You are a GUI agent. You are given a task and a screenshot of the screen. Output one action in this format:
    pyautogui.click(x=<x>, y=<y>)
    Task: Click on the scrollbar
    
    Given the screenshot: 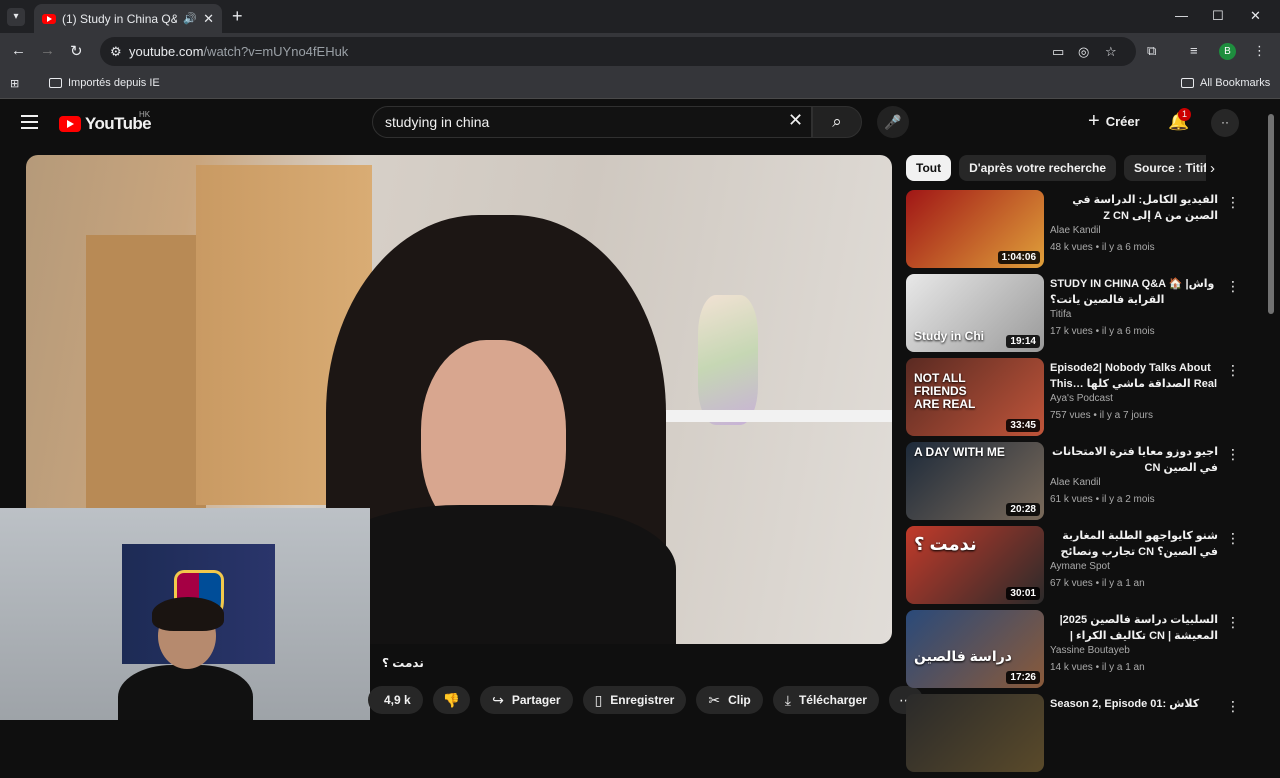 What is the action you would take?
    pyautogui.click(x=1271, y=410)
    